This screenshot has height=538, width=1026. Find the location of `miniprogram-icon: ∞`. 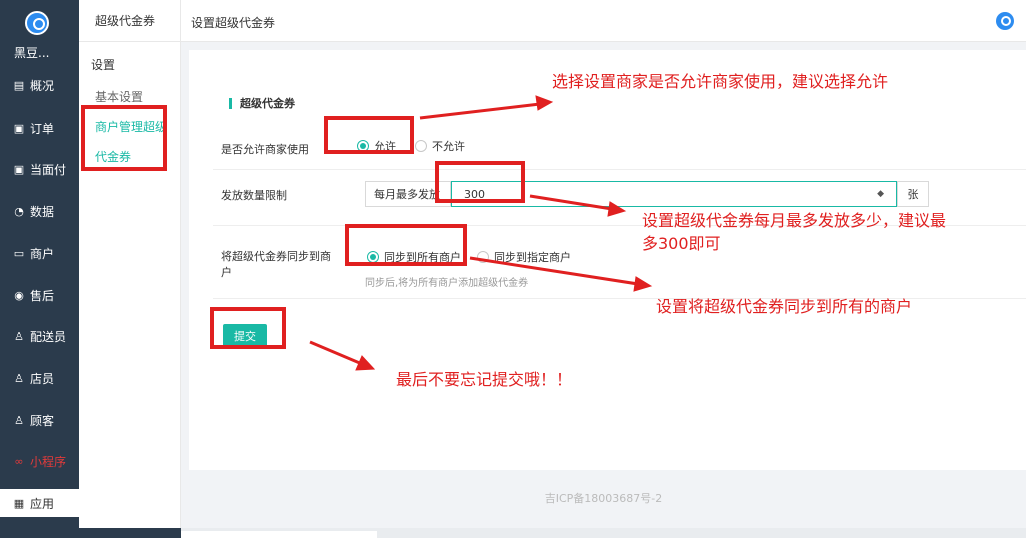

miniprogram-icon: ∞ is located at coordinates (19, 461).